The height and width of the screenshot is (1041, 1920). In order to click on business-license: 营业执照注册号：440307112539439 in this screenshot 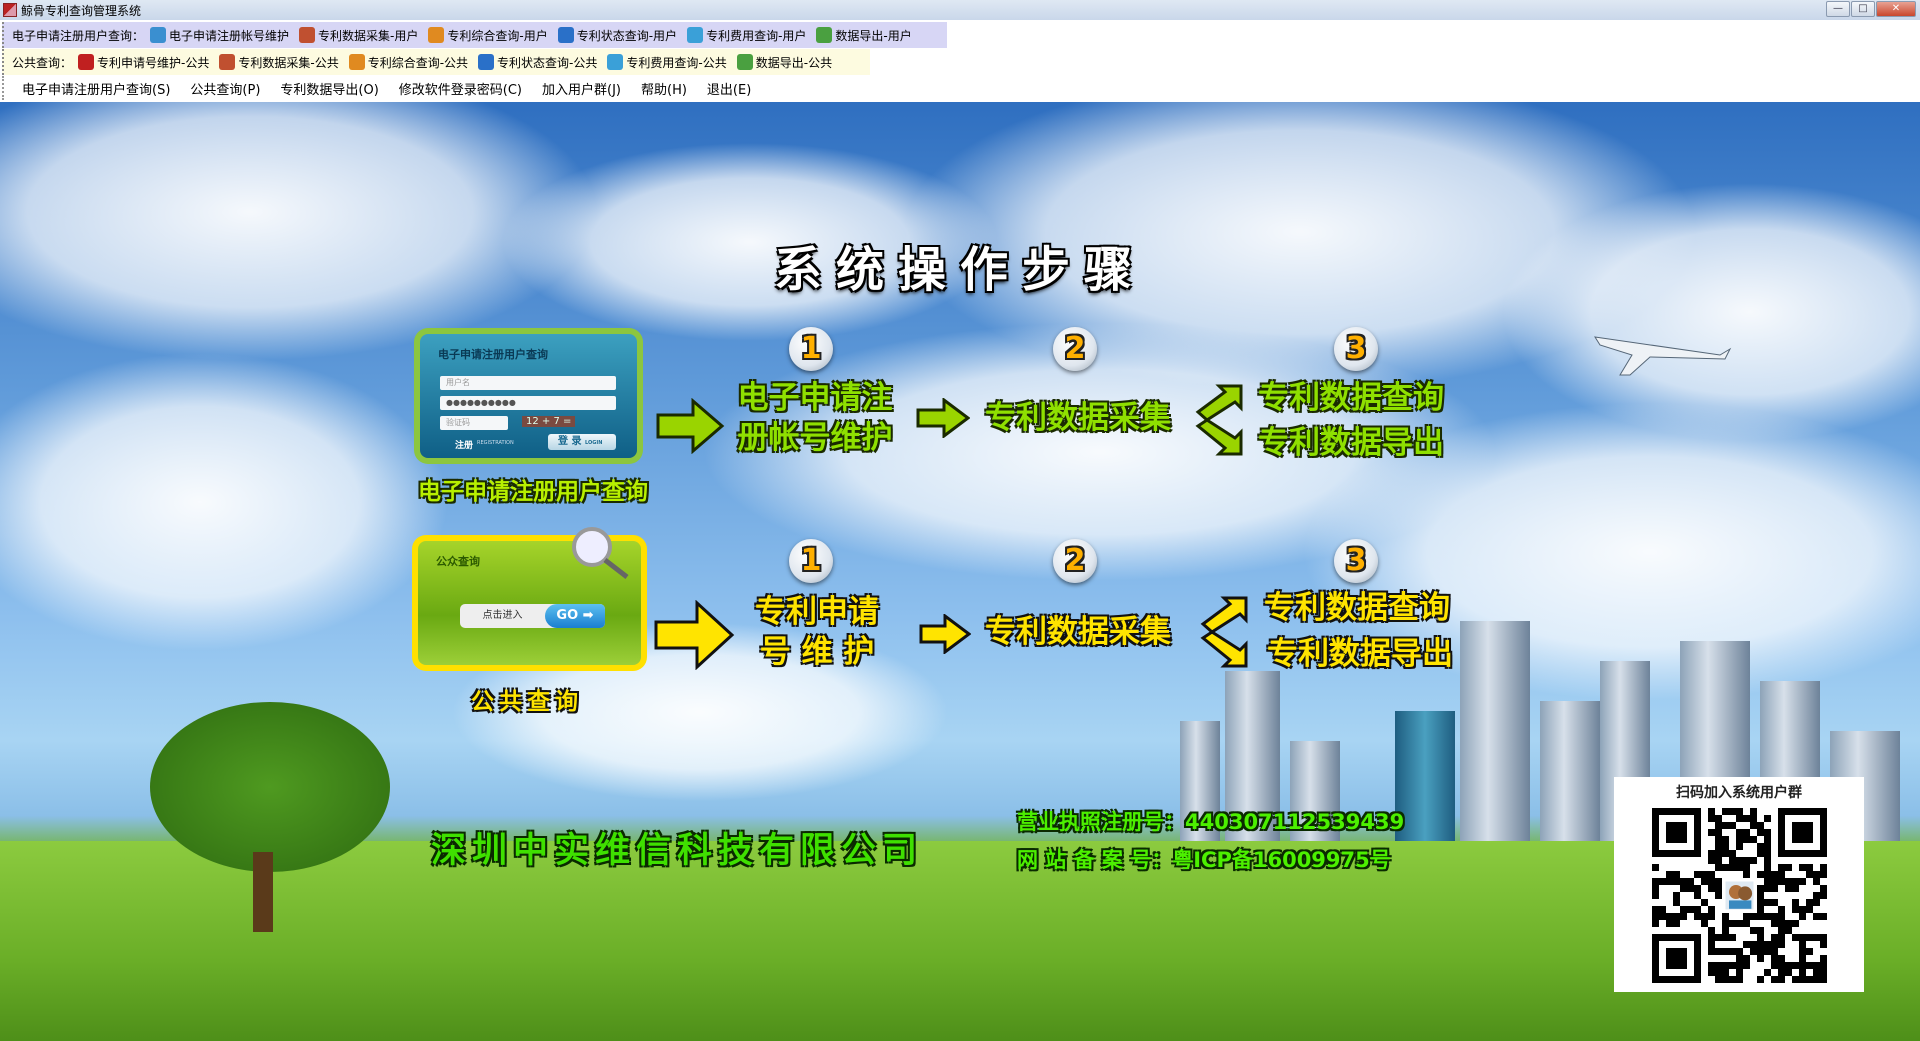, I will do `click(1211, 822)`.